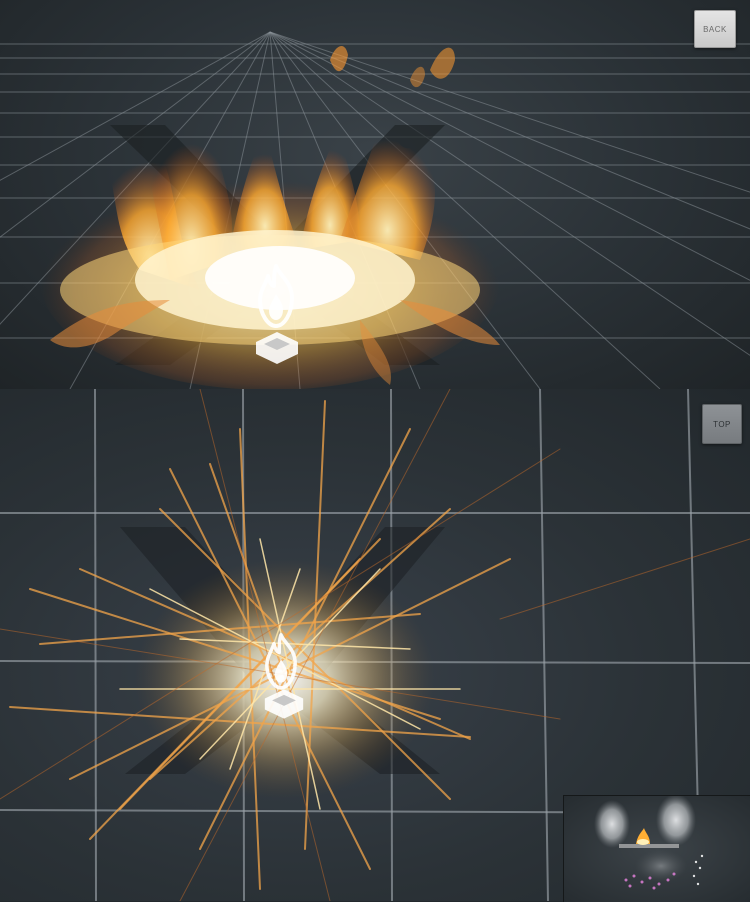 This screenshot has width=750, height=902. I want to click on gizmo-label: BACK, so click(715, 29).